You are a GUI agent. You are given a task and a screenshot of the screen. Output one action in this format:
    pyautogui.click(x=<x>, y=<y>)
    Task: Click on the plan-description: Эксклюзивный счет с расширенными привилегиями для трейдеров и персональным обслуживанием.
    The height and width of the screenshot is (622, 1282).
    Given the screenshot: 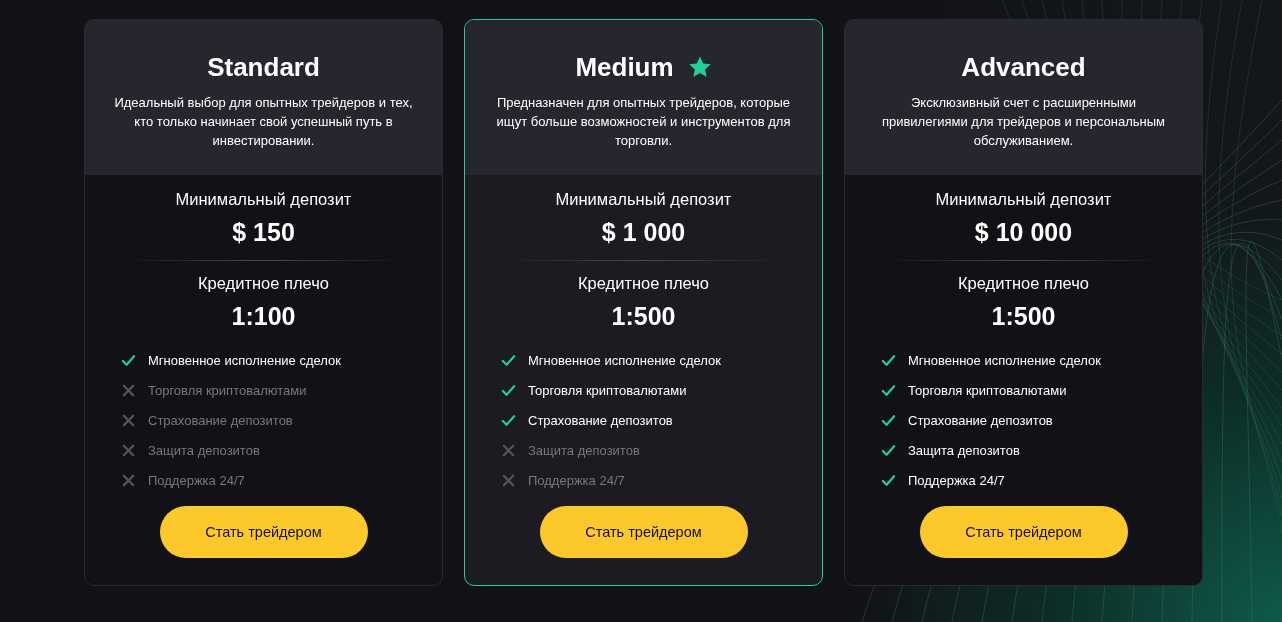 What is the action you would take?
    pyautogui.click(x=1023, y=122)
    